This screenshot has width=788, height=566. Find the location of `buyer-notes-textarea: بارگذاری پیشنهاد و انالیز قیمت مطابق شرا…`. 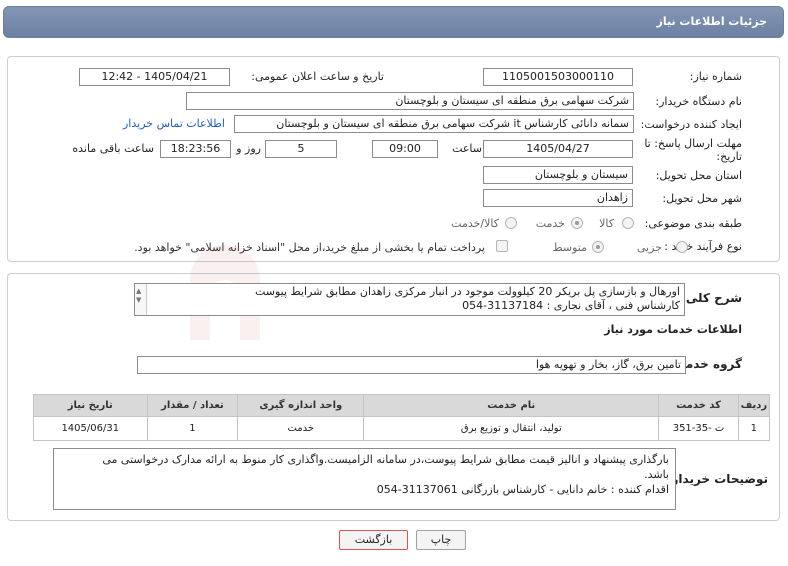

buyer-notes-textarea: بارگذاری پیشنهاد و انالیز قیمت مطابق شرا… is located at coordinates (364, 479).